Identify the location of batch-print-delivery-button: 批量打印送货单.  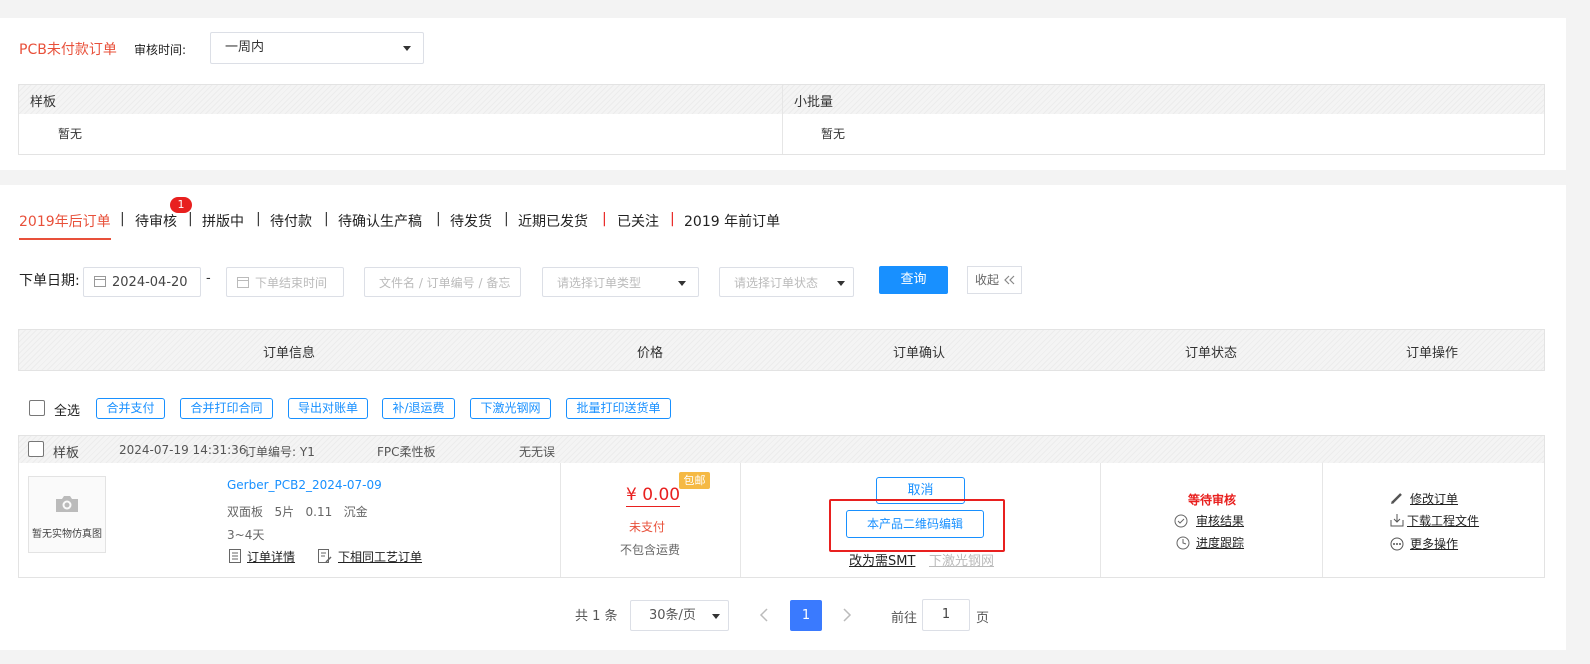
(618, 408).